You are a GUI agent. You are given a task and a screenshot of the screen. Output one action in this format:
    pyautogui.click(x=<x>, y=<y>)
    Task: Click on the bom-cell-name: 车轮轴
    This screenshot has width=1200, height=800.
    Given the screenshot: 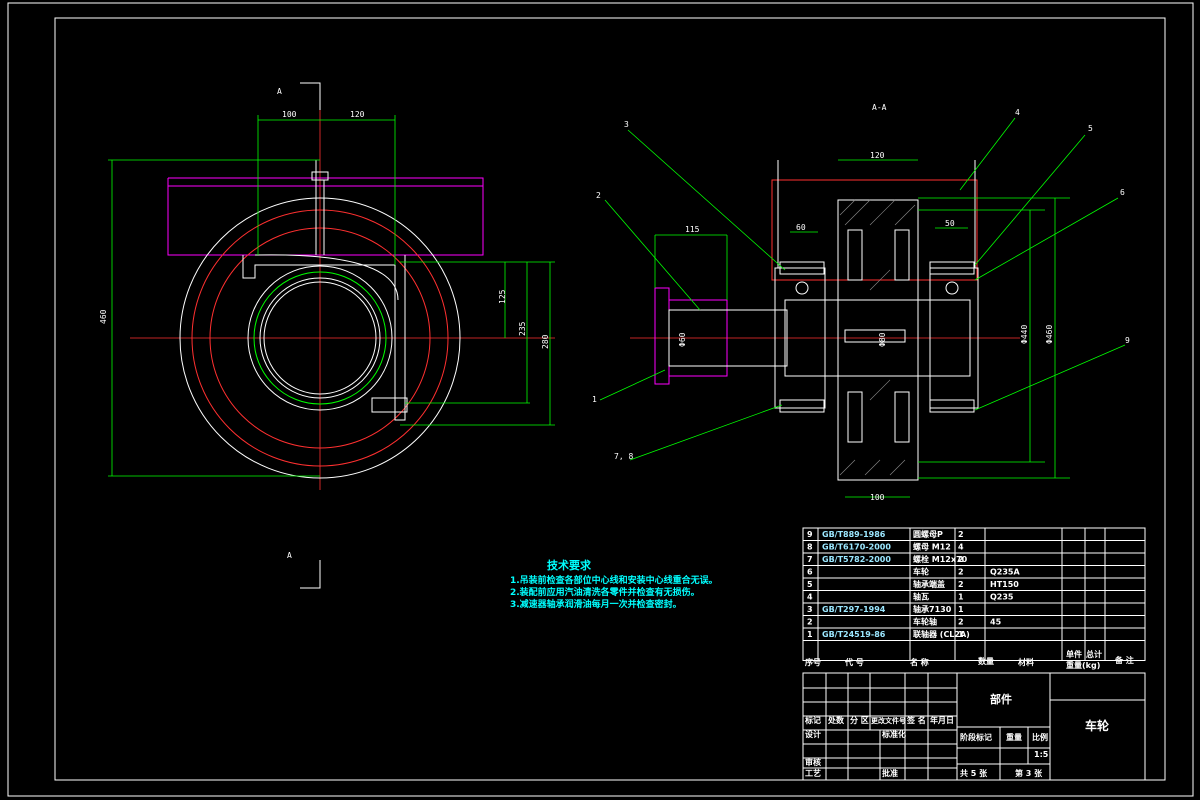 What is the action you would take?
    pyautogui.click(x=925, y=622)
    